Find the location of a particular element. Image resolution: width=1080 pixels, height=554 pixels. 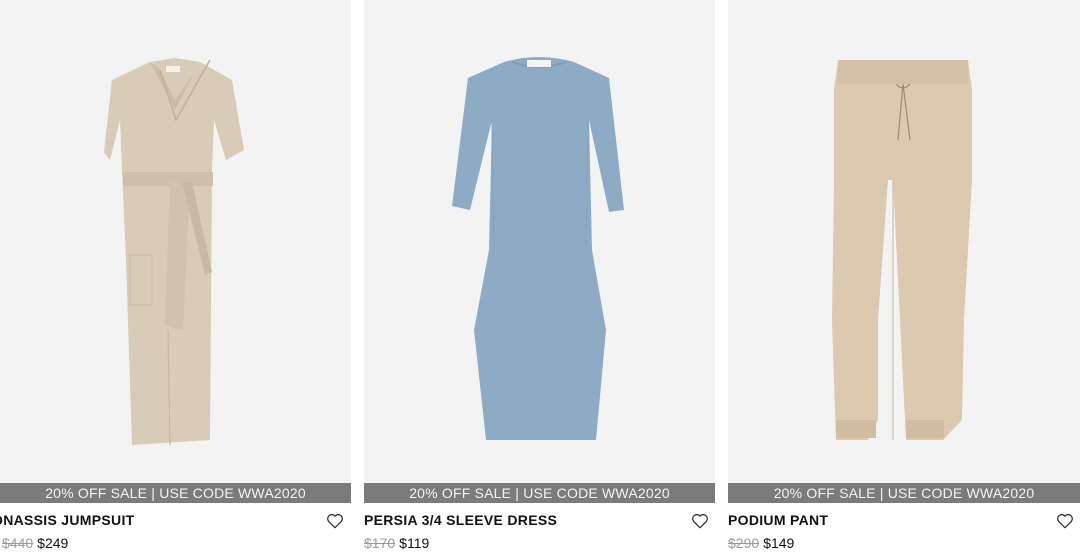

pant-image is located at coordinates (902, 250).